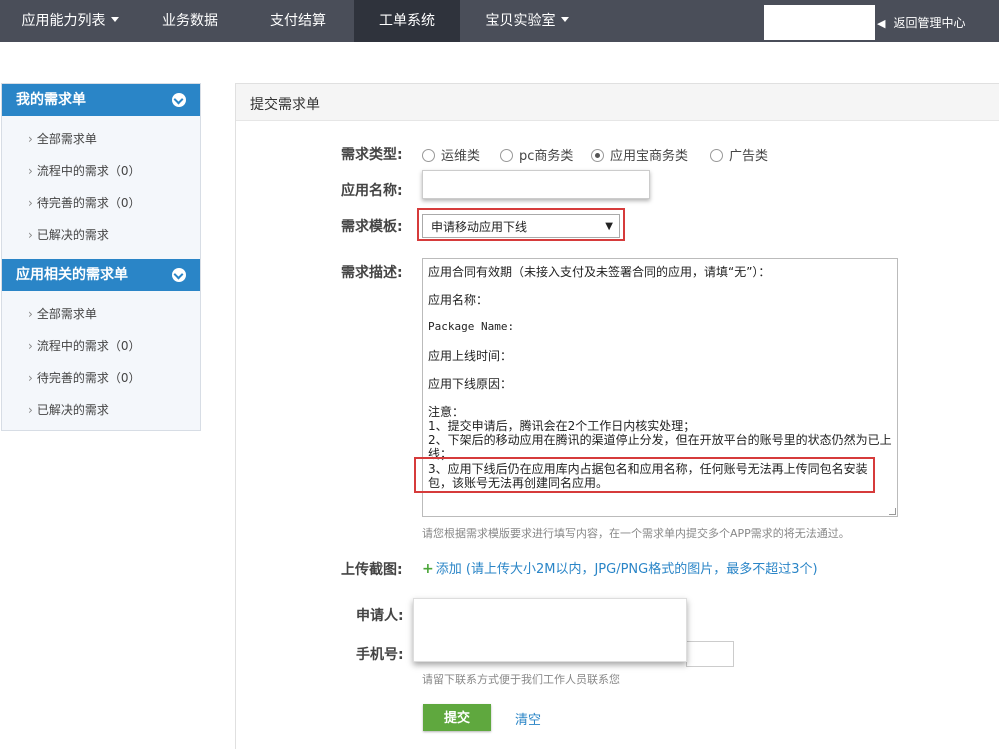 The height and width of the screenshot is (749, 999). Describe the element at coordinates (372, 570) in the screenshot. I see `screenshot-label: 上传截图:` at that location.